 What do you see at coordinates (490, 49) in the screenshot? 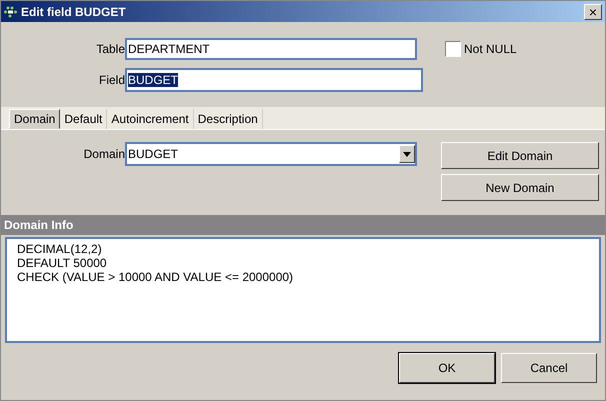
I see `not-null-label: Not NULL` at bounding box center [490, 49].